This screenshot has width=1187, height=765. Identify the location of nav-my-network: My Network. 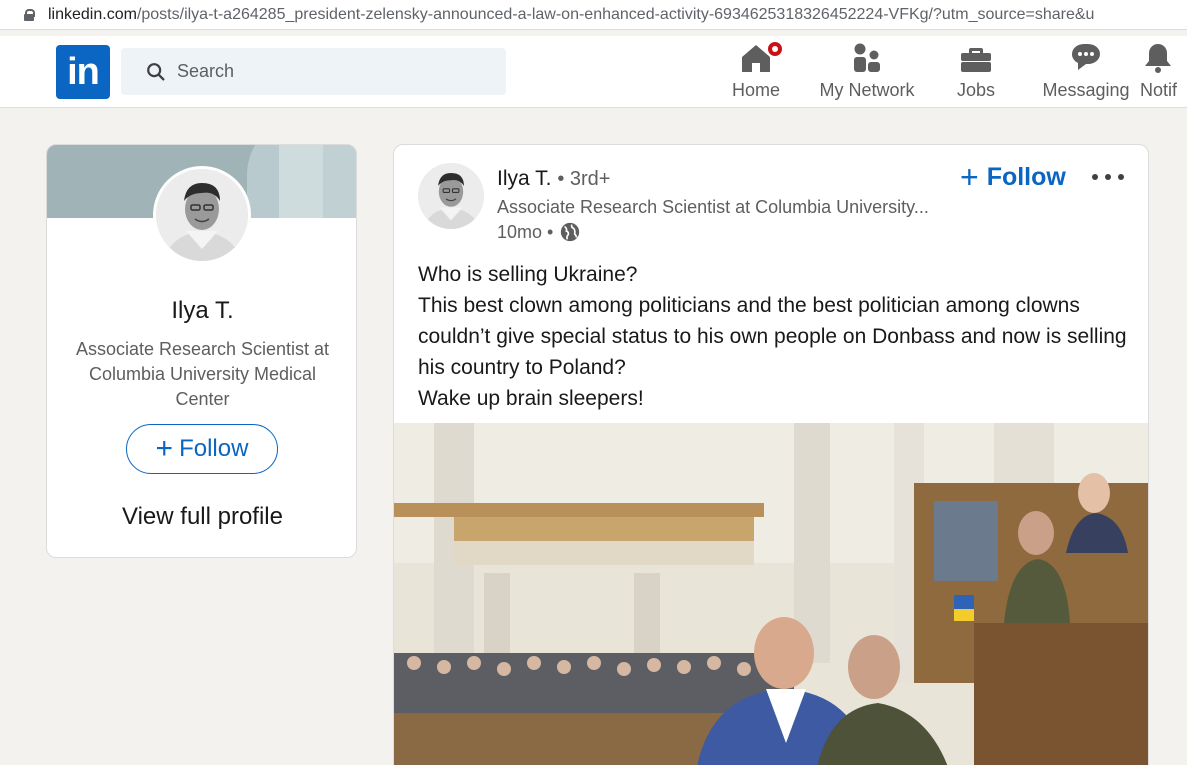
(867, 72).